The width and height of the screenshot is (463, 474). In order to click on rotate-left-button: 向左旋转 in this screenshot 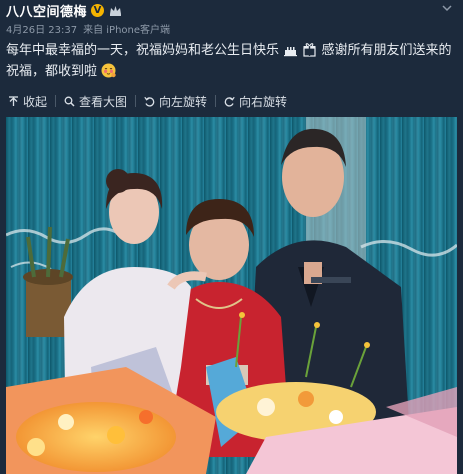, I will do `click(175, 101)`.